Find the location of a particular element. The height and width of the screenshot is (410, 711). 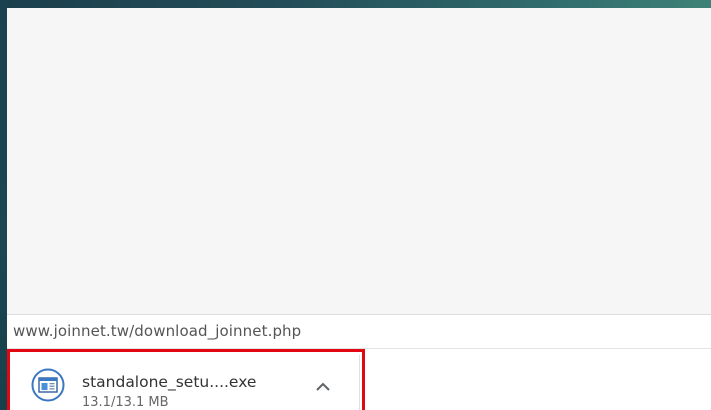

download-progress-text: 13.1/13.1 MB is located at coordinates (125, 402).